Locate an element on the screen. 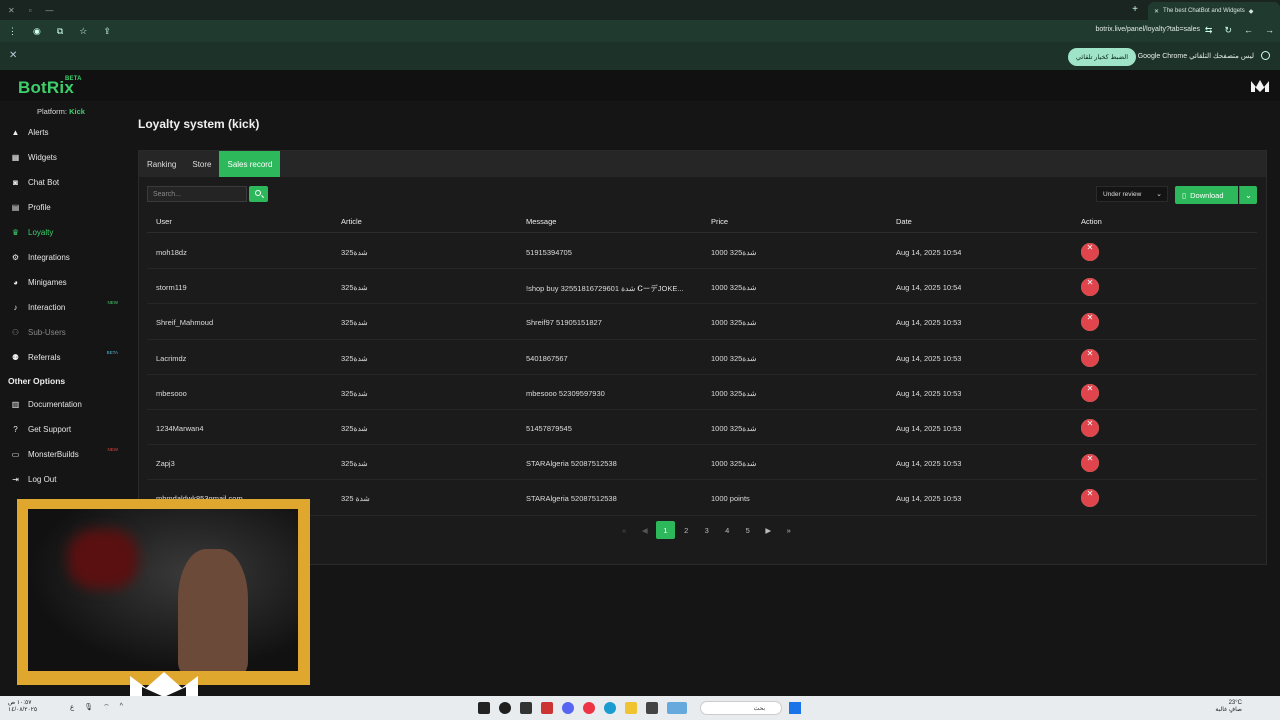  column-header-price: Price is located at coordinates (719, 221).